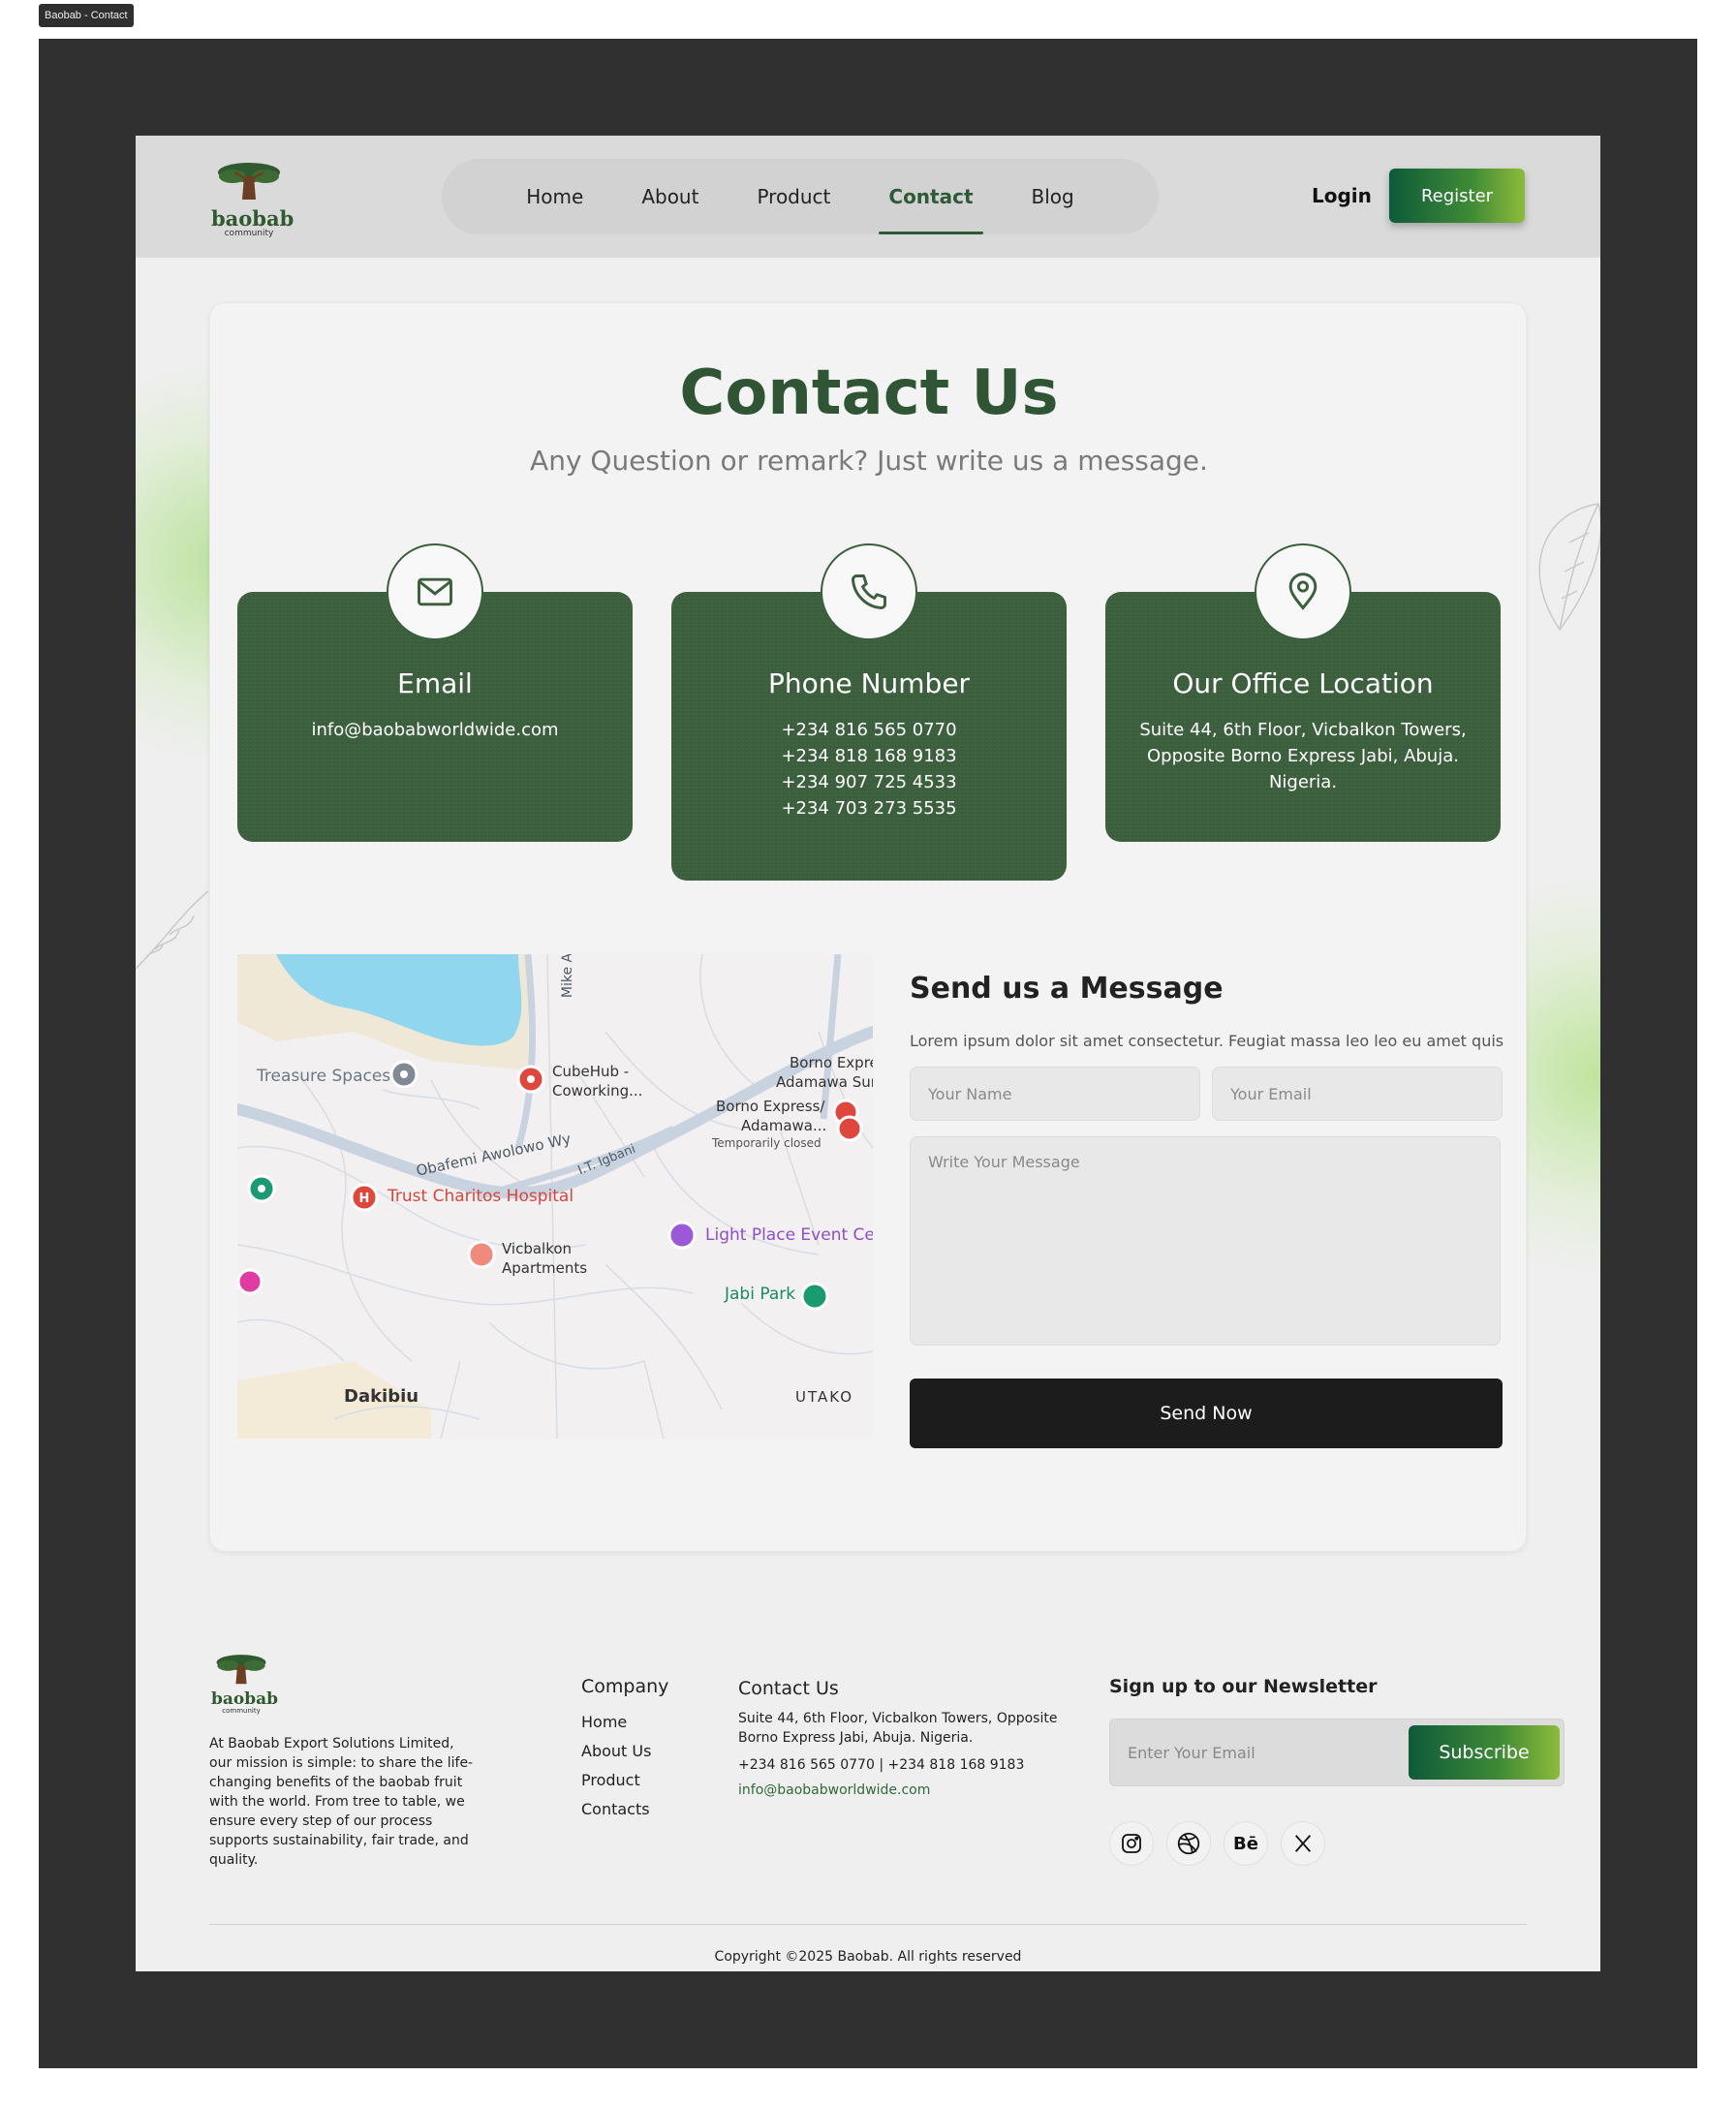 This screenshot has width=1736, height=2107. What do you see at coordinates (545, 1268) in the screenshot?
I see `map-label: Apartments` at bounding box center [545, 1268].